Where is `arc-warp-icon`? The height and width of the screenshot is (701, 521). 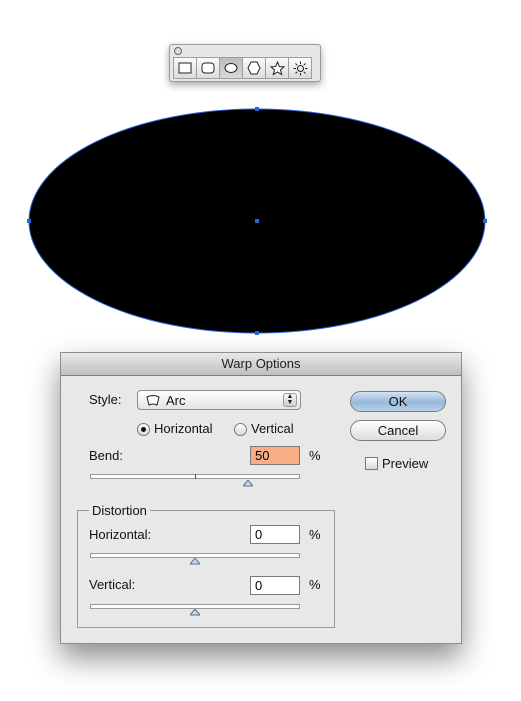 arc-warp-icon is located at coordinates (153, 400).